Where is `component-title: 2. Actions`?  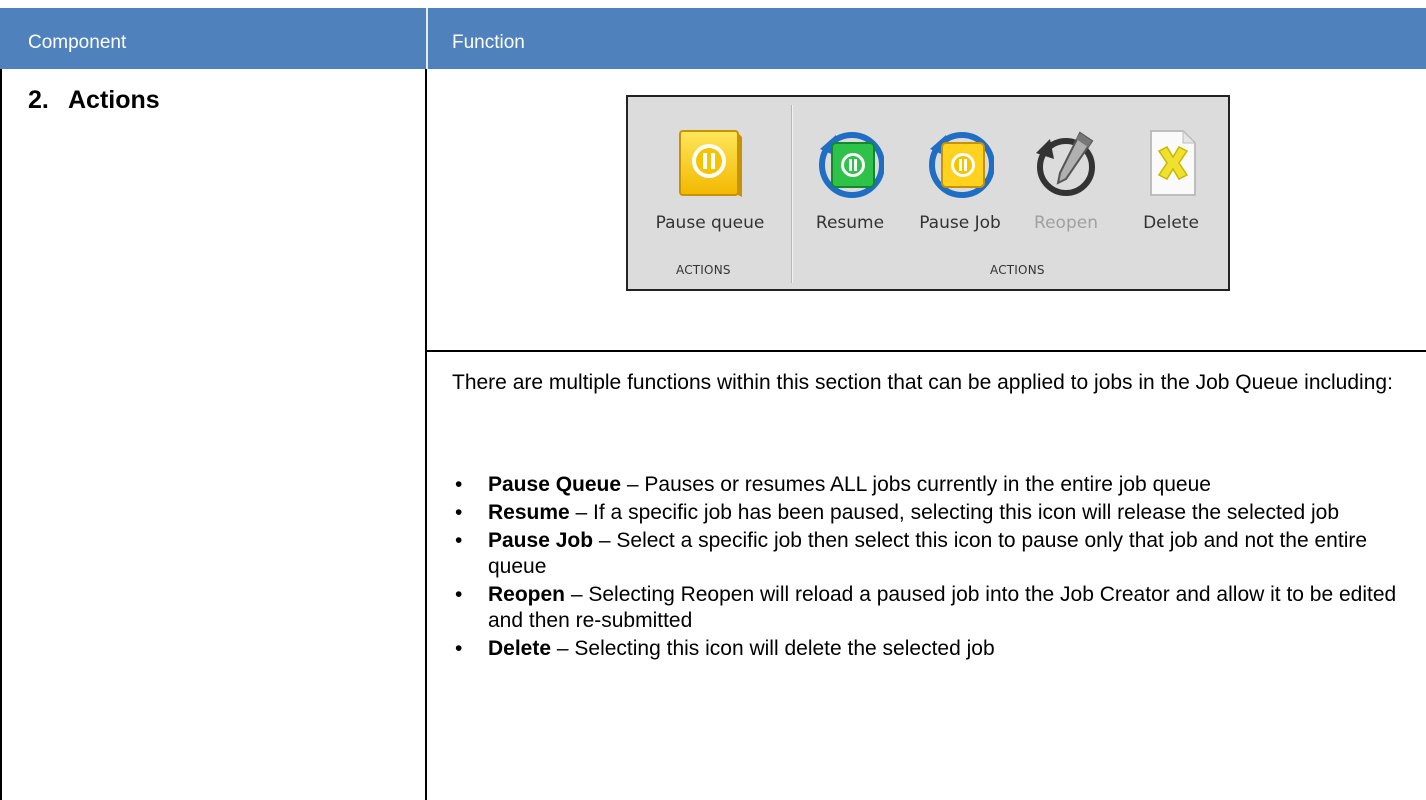 component-title: 2. Actions is located at coordinates (94, 100).